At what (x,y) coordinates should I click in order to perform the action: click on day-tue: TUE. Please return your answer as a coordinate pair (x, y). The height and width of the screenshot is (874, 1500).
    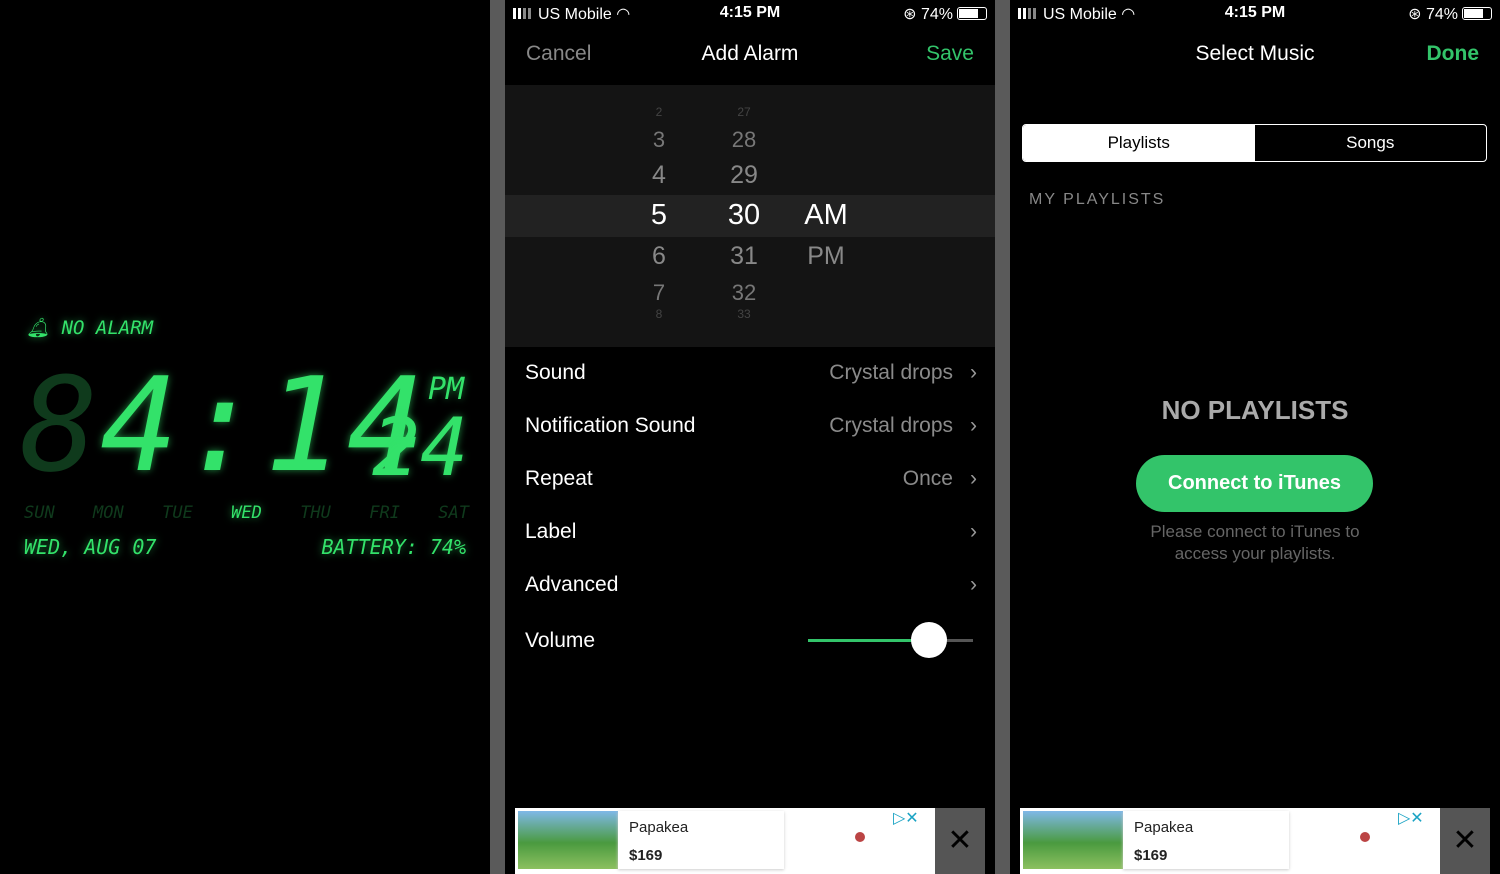
    Looking at the image, I should click on (177, 513).